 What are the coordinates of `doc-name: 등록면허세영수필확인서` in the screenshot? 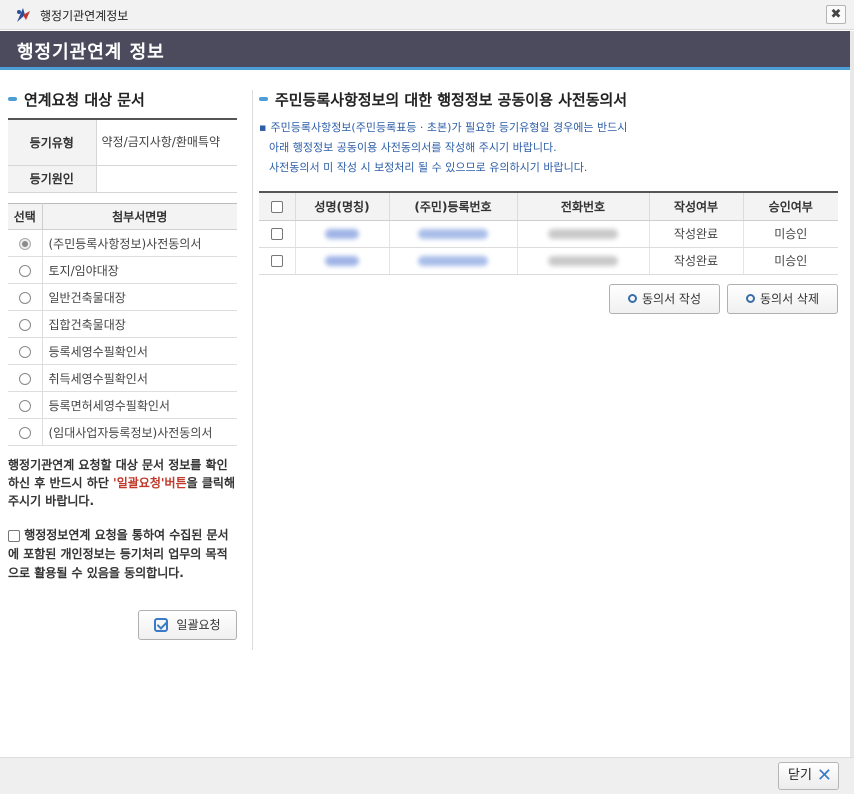 It's located at (139, 405).